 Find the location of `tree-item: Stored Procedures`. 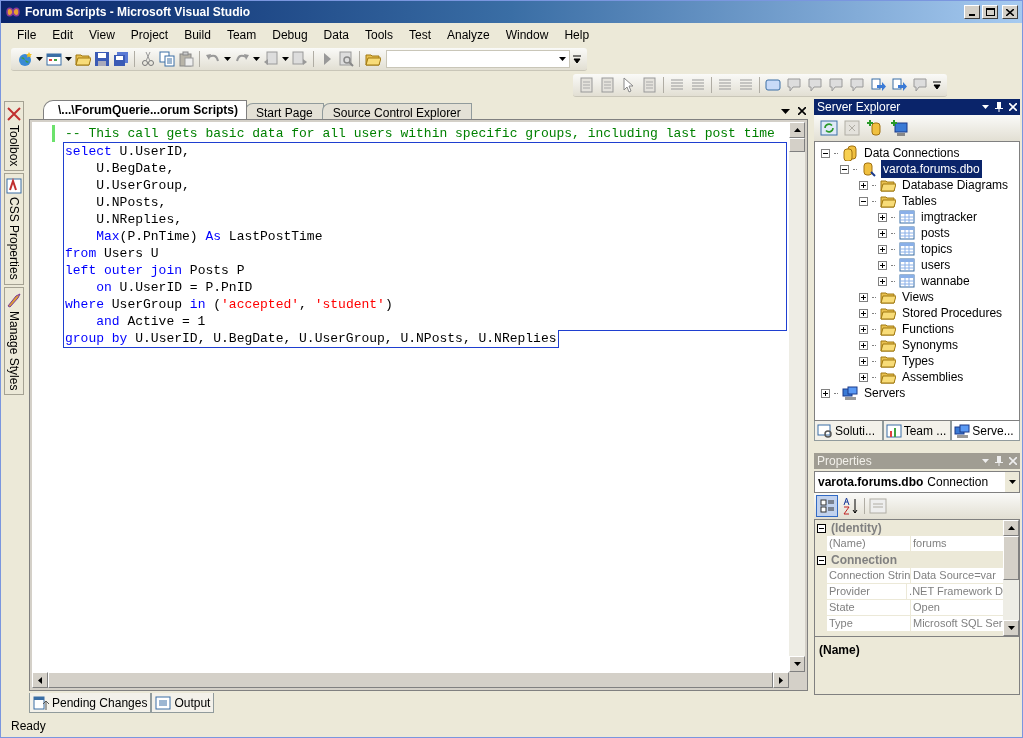

tree-item: Stored Procedures is located at coordinates (952, 313).